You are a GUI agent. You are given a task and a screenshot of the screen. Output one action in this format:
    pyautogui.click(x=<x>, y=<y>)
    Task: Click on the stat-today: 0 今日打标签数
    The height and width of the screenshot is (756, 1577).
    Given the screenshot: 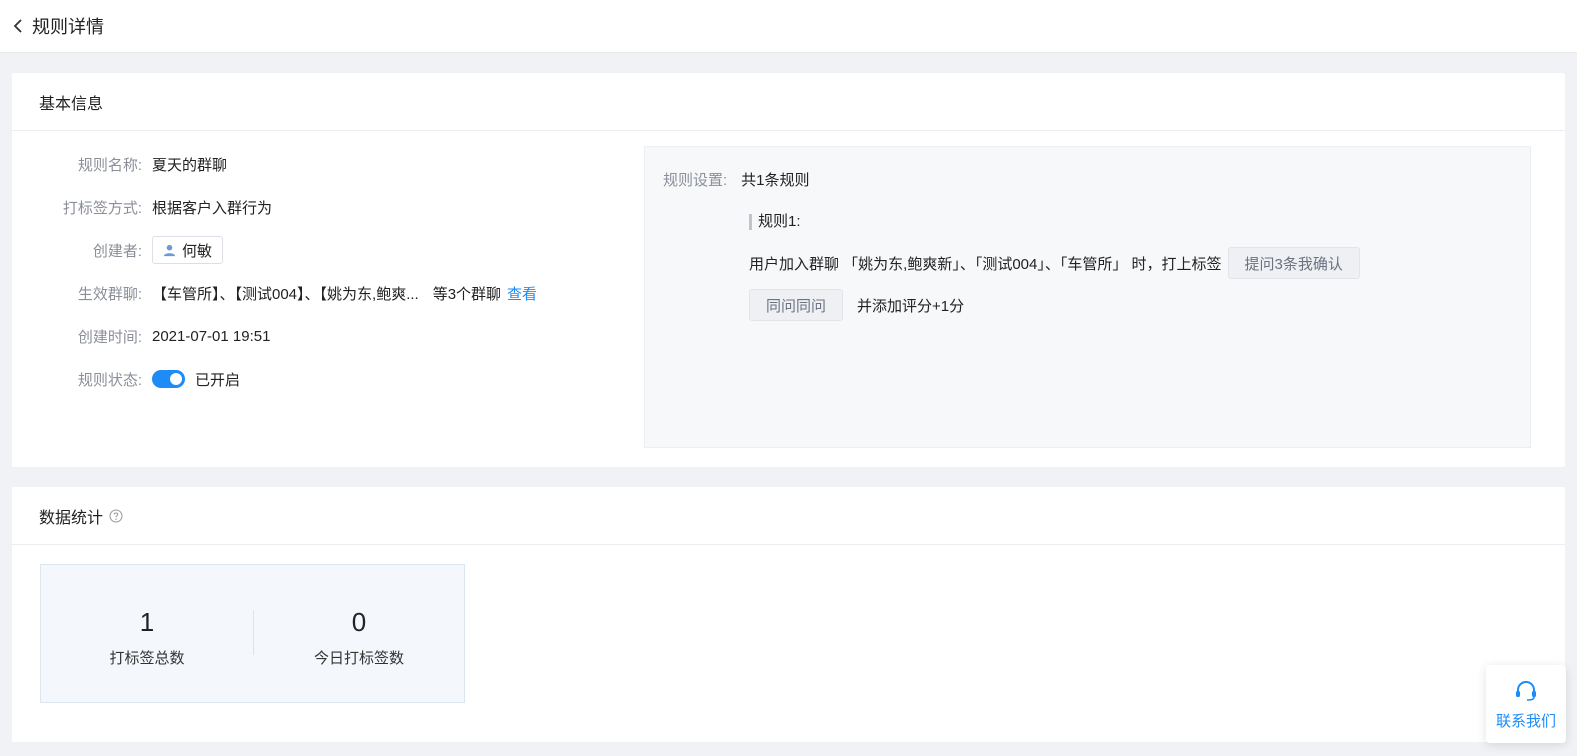 What is the action you would take?
    pyautogui.click(x=359, y=636)
    